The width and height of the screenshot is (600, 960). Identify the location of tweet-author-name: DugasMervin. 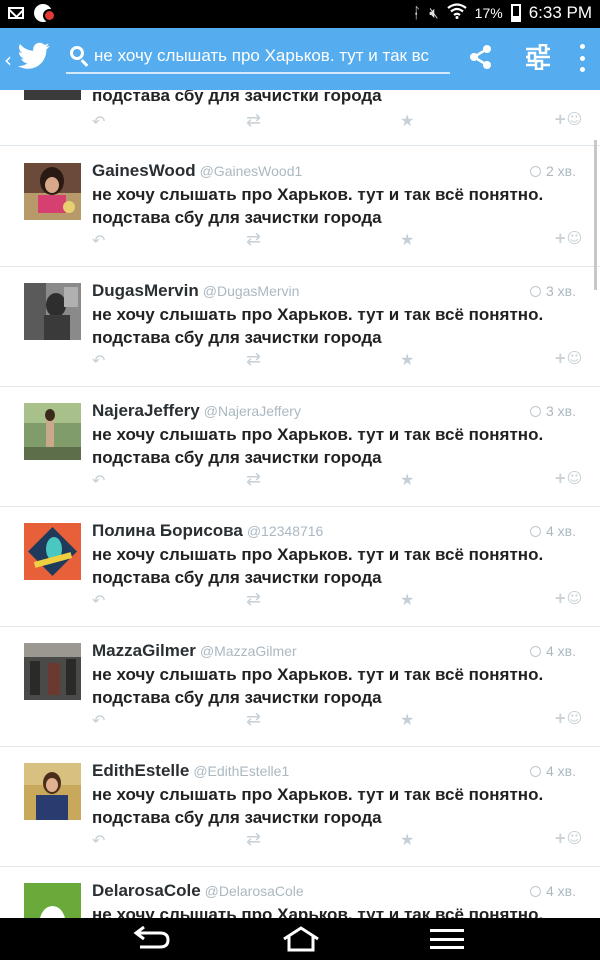
(145, 290).